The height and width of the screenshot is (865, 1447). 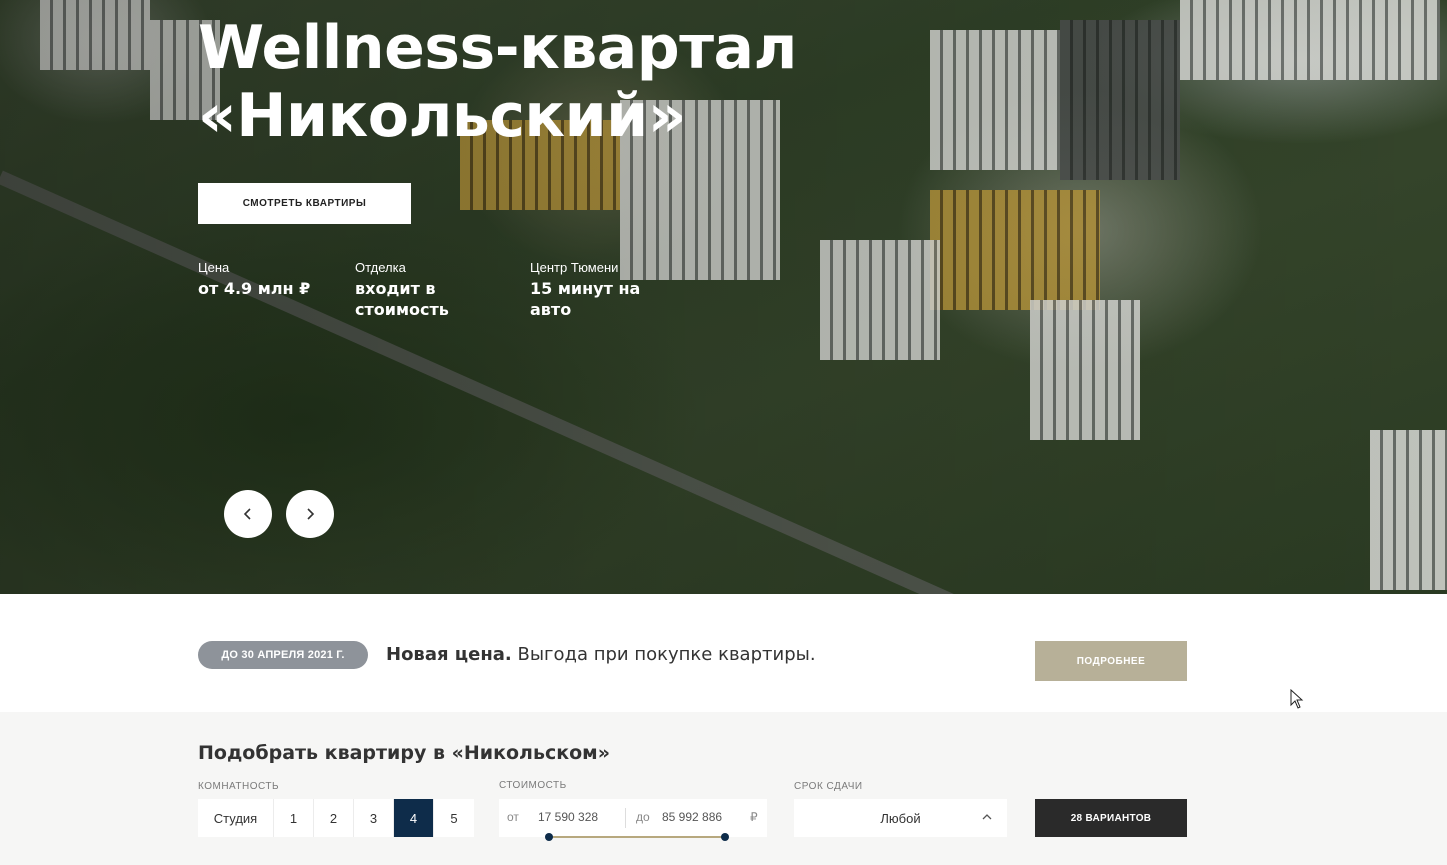 What do you see at coordinates (304, 203) in the screenshot?
I see `view-apartments-button: СМОТРЕТЬ КВАРТИРЫ` at bounding box center [304, 203].